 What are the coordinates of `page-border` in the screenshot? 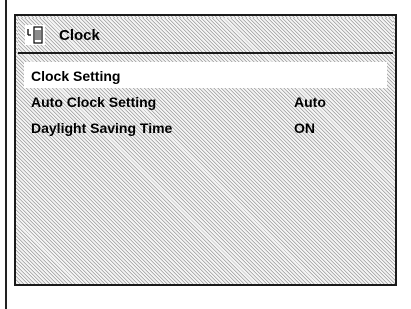 It's located at (6, 154).